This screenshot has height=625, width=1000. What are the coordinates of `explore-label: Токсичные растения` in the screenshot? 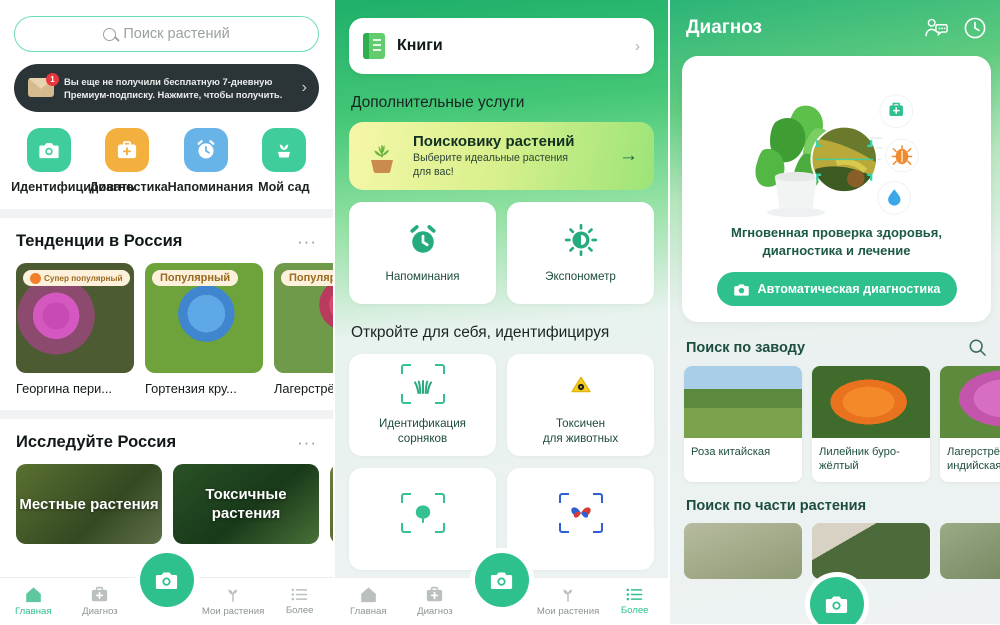 It's located at (246, 504).